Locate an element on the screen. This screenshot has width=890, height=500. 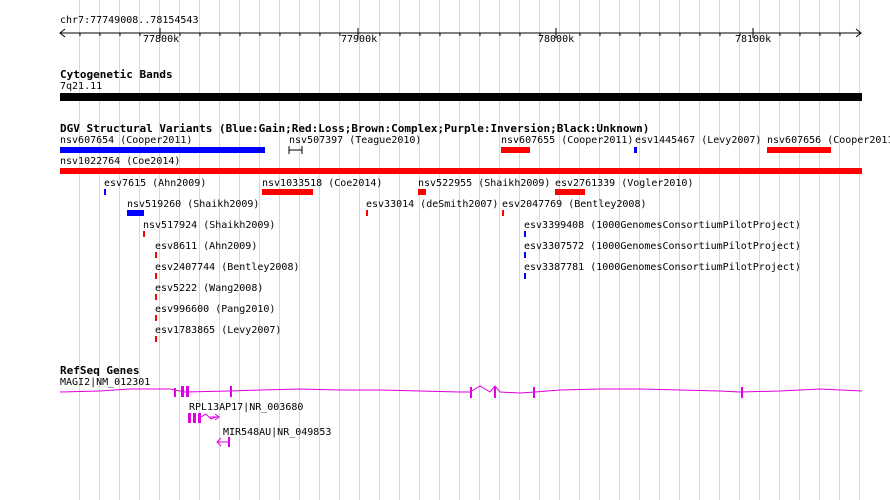
variant-label: nsv517924 (Shaikh2009) is located at coordinates (209, 225).